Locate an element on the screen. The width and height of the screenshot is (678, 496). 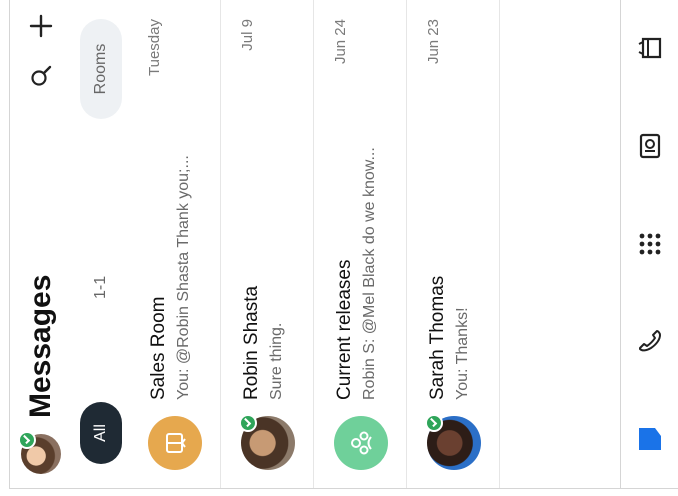
conversation-date: Jun 23 is located at coordinates (433, 42).